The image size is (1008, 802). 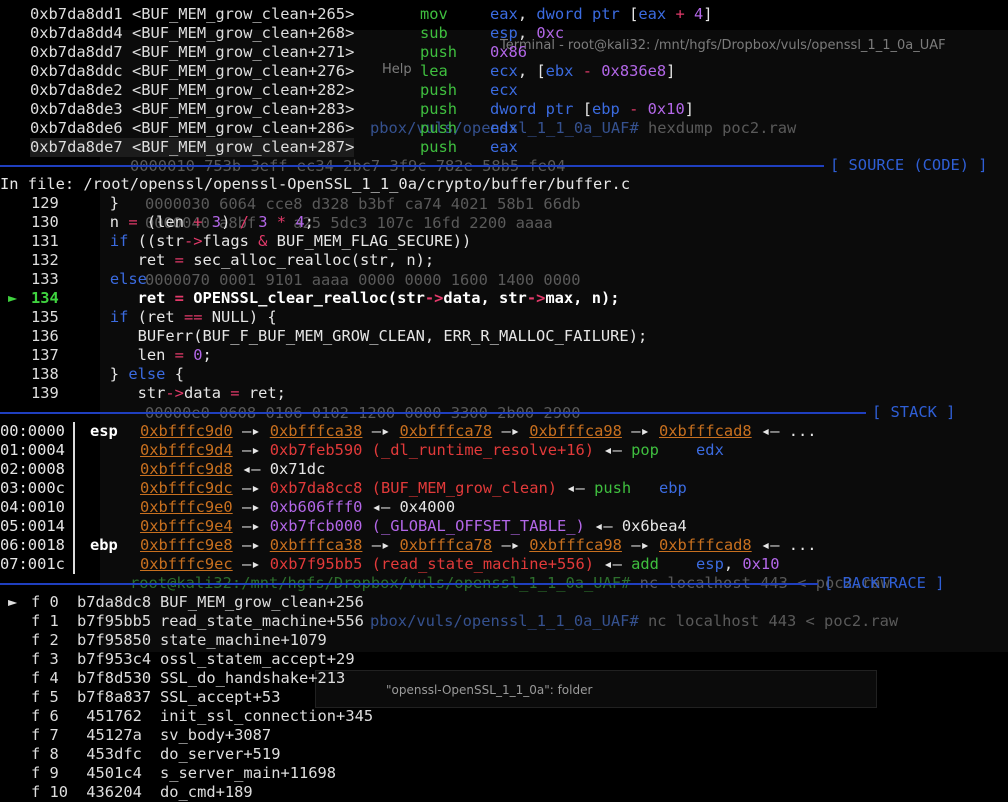 I want to click on token-txt: ◂— 0x71dc, so click(x=279, y=469).